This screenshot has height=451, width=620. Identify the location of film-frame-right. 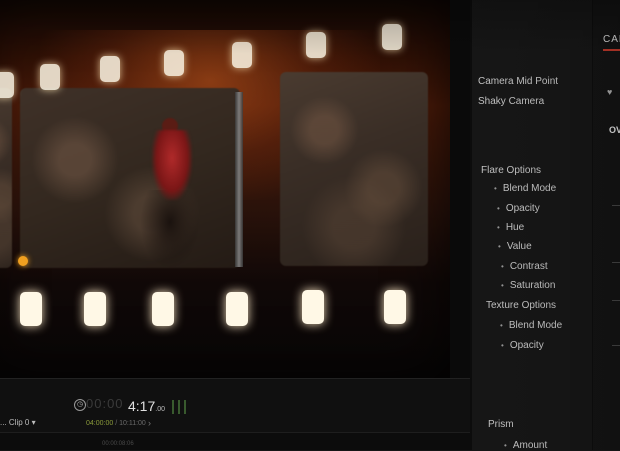
(354, 169).